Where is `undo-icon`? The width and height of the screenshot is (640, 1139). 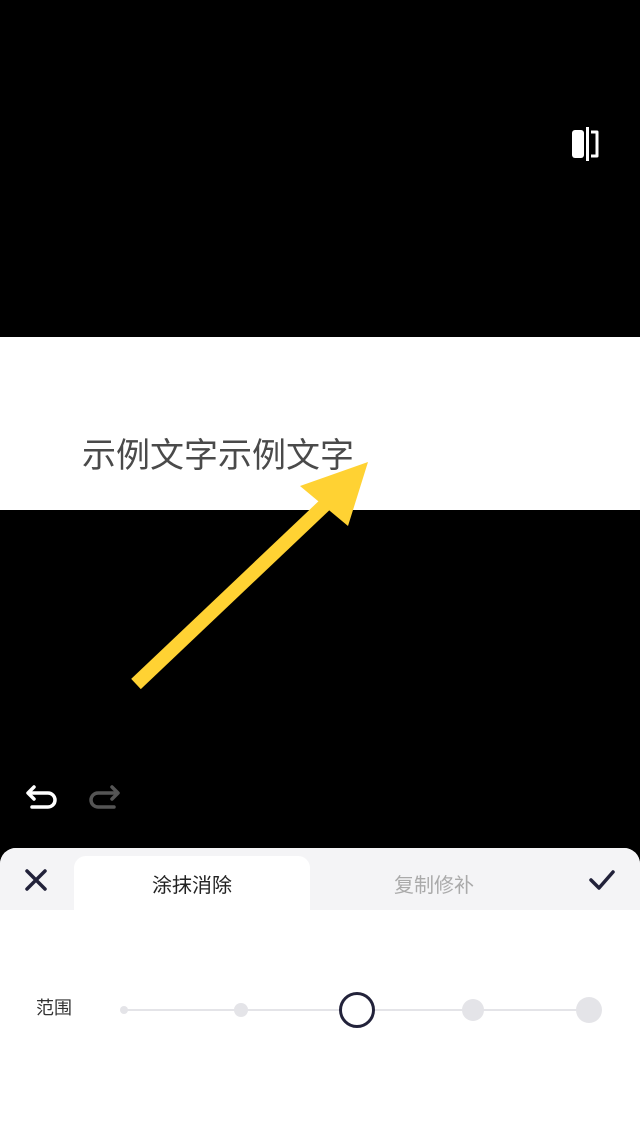 undo-icon is located at coordinates (41, 797).